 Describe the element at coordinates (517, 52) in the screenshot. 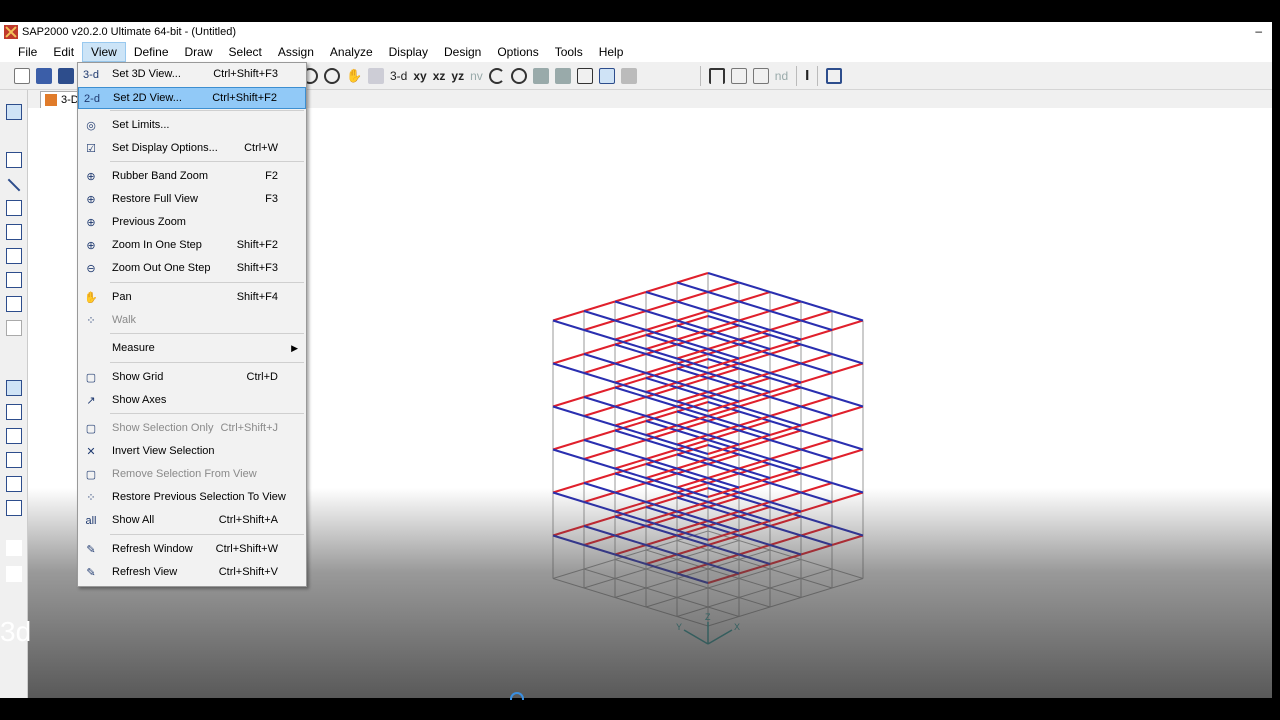

I see `menu-options: Options` at that location.